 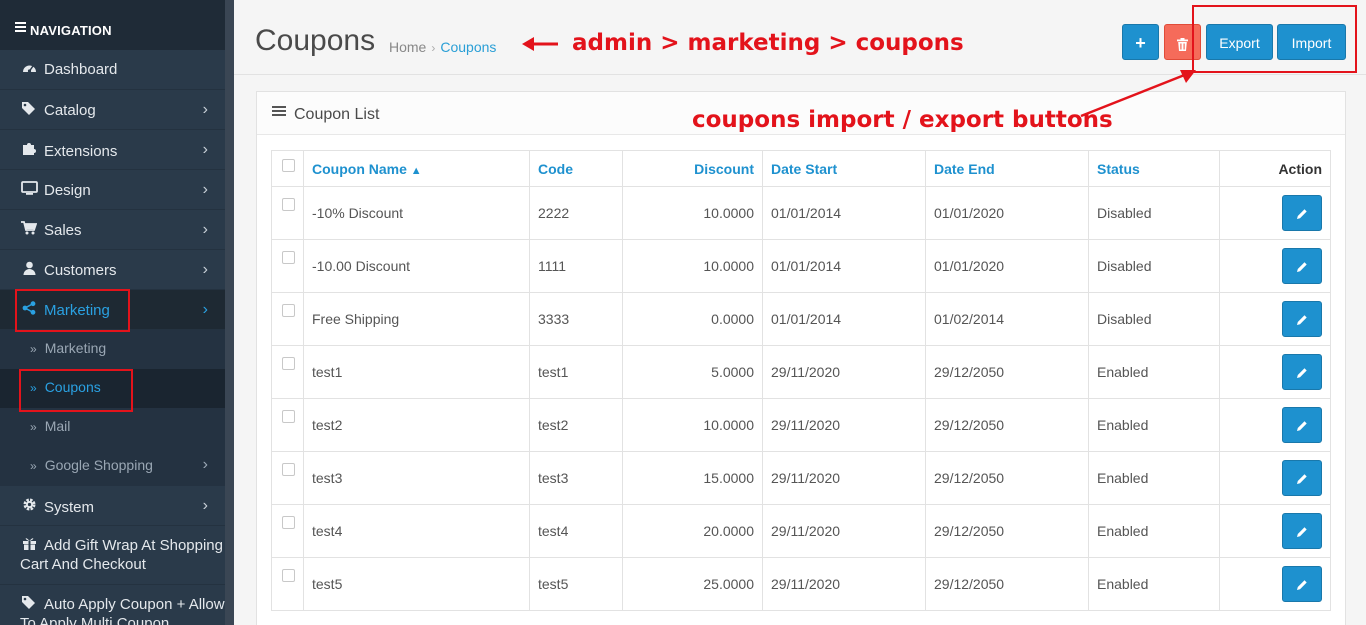 What do you see at coordinates (112, 349) in the screenshot?
I see `submenu-item-marketing: » Marketing` at bounding box center [112, 349].